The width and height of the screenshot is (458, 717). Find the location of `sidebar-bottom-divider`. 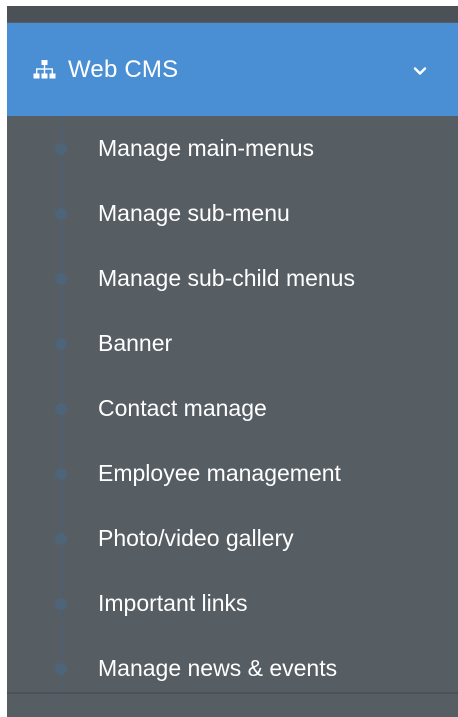

sidebar-bottom-divider is located at coordinates (232, 693).